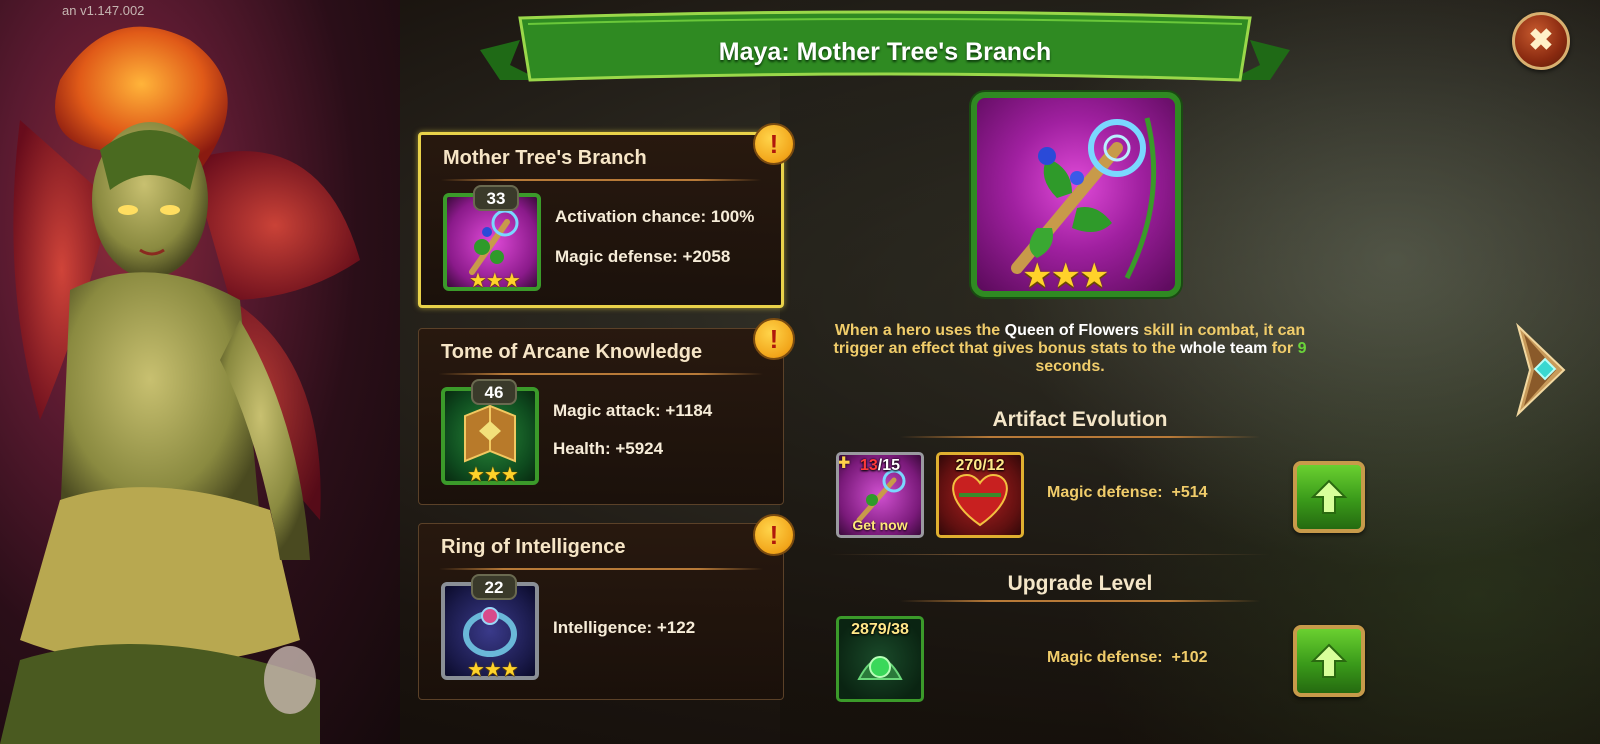 The height and width of the screenshot is (744, 1600). What do you see at coordinates (880, 659) in the screenshot?
I see `upgrade-resource-item: 2879/38` at bounding box center [880, 659].